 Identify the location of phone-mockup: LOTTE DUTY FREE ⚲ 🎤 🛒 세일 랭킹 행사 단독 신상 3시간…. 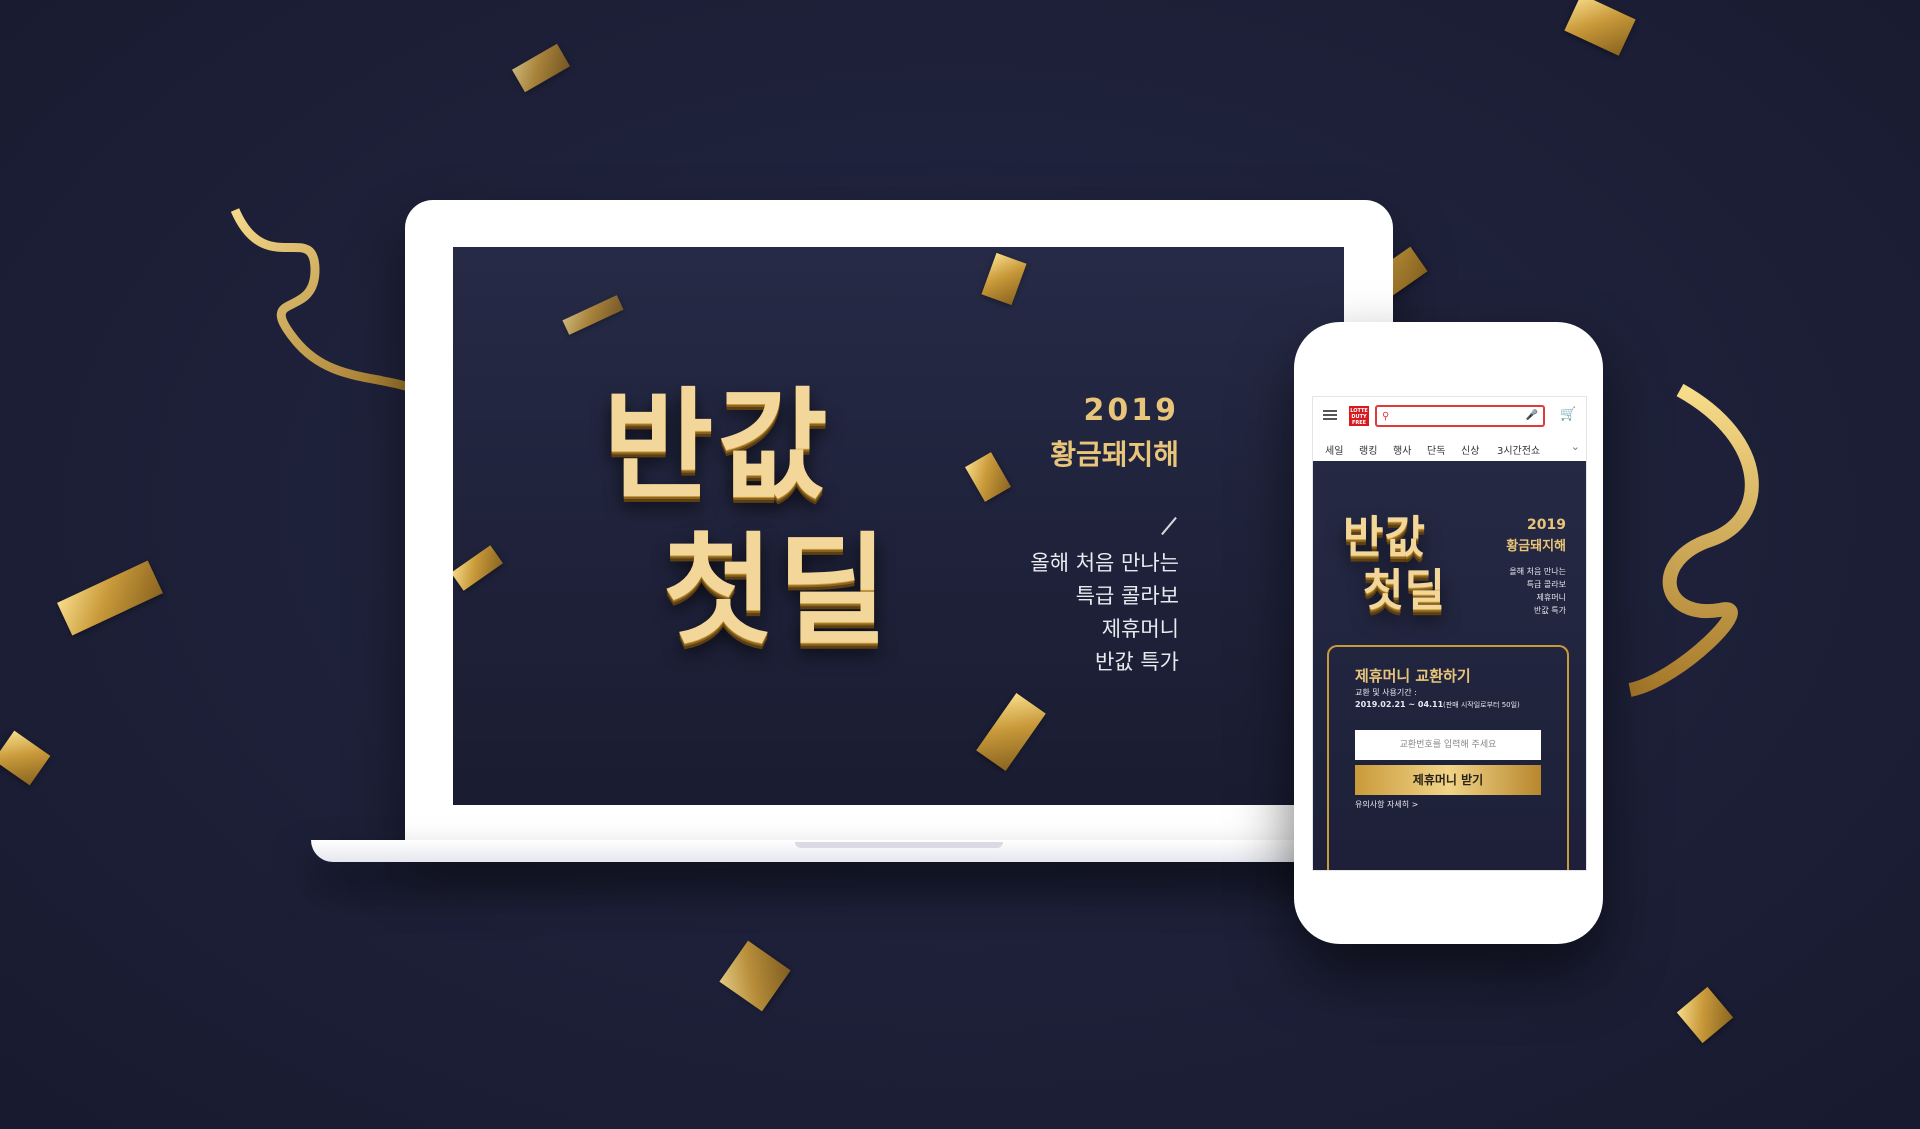
(1448, 633).